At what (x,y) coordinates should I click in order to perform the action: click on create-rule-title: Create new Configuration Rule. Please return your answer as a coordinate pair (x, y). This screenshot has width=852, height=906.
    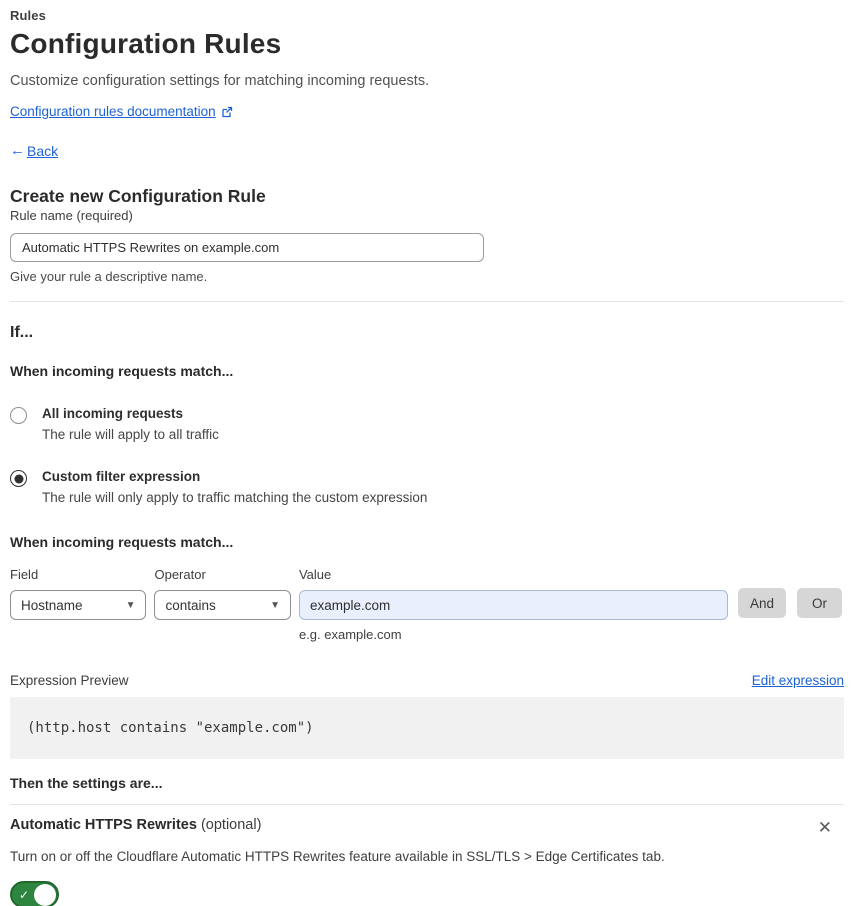
    Looking at the image, I should click on (138, 196).